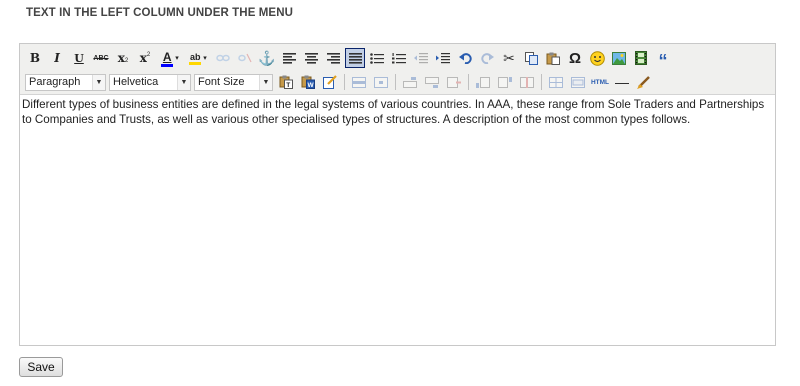  I want to click on cleanup-icon, so click(644, 82).